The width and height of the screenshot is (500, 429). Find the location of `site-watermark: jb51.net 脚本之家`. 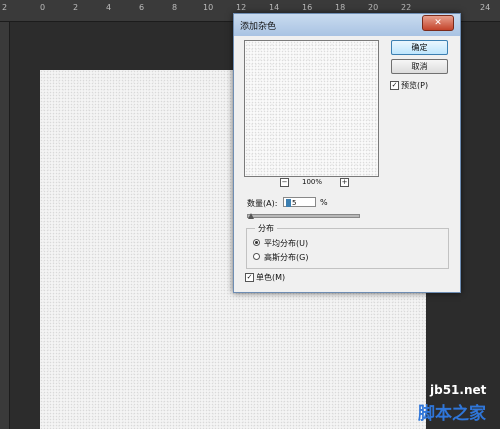

site-watermark: jb51.net 脚本之家 is located at coordinates (448, 404).